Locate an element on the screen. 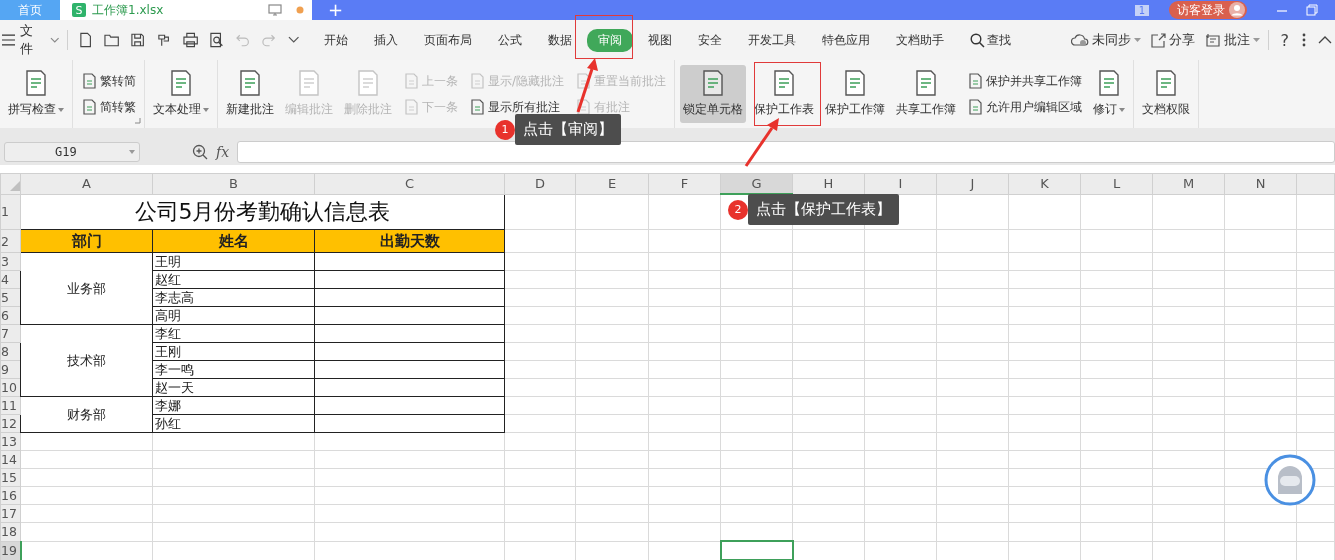 This screenshot has height=560, width=1335. selected-cell is located at coordinates (756, 550).